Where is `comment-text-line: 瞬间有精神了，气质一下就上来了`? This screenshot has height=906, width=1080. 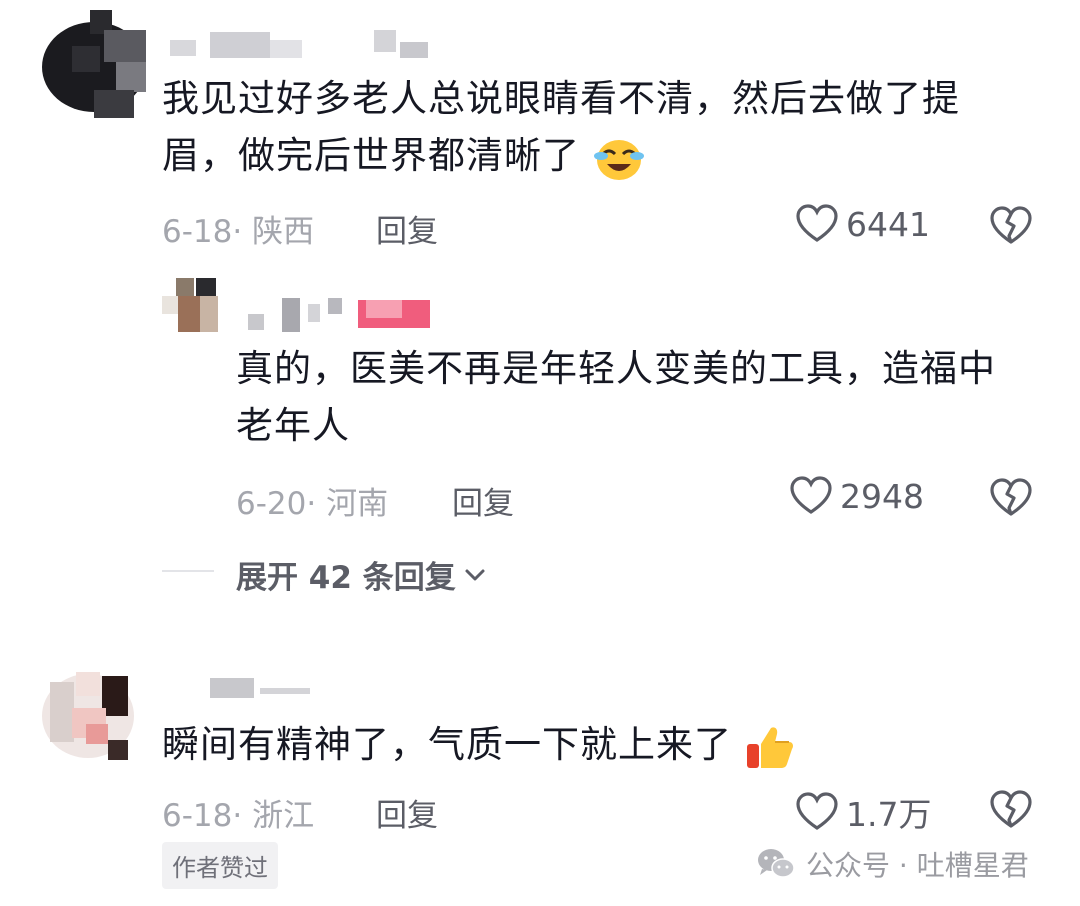 comment-text-line: 瞬间有精神了，气质一下就上来了 is located at coordinates (602, 744).